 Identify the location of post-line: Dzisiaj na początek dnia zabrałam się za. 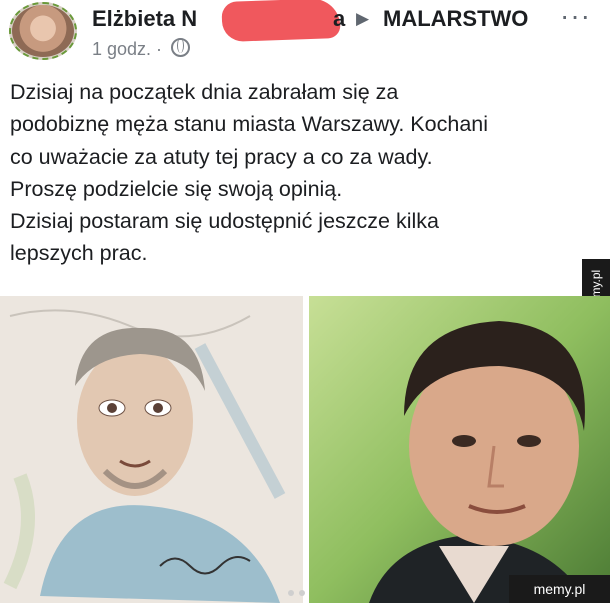
(204, 92).